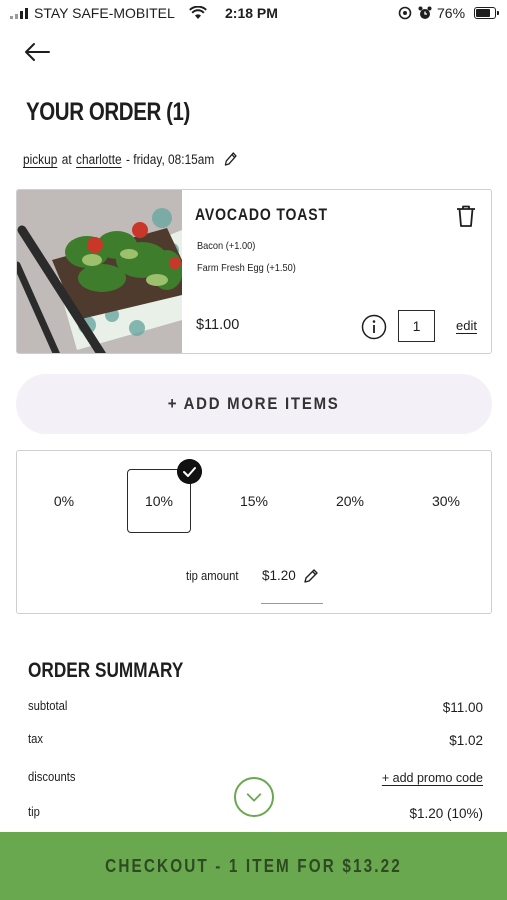  I want to click on pickup-details: pickup at charlotte - friday, 08:15am, so click(145, 159).